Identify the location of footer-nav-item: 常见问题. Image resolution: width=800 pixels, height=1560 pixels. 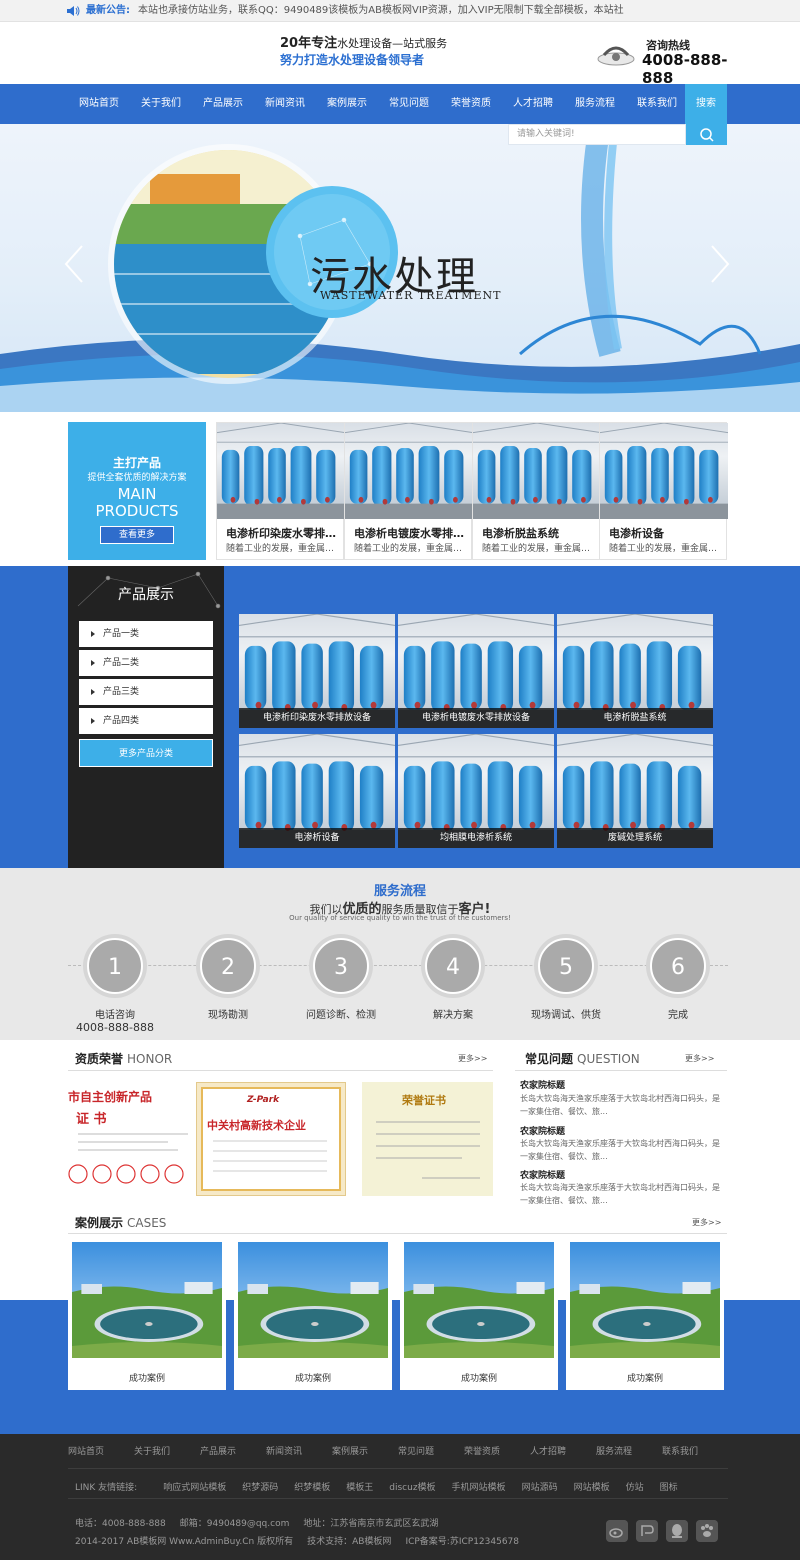
(431, 1450).